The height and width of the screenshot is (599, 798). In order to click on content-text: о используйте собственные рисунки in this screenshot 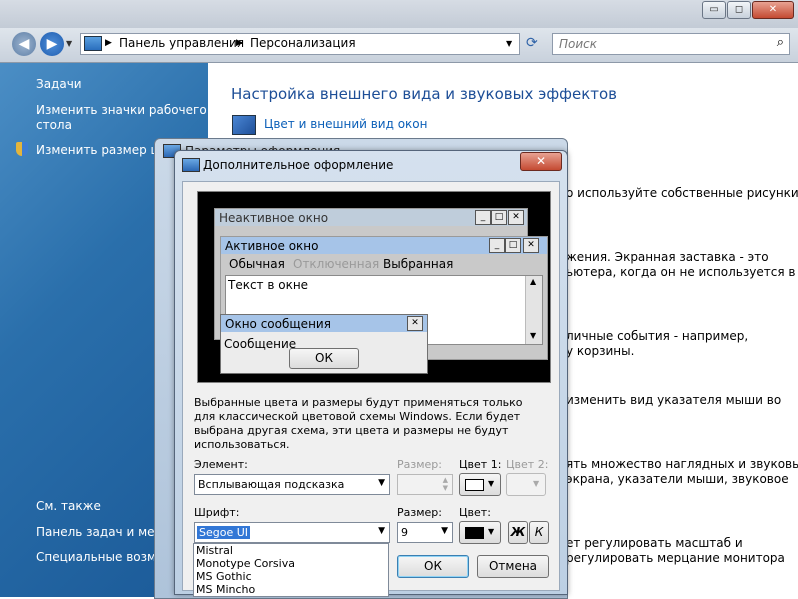, I will do `click(682, 193)`.